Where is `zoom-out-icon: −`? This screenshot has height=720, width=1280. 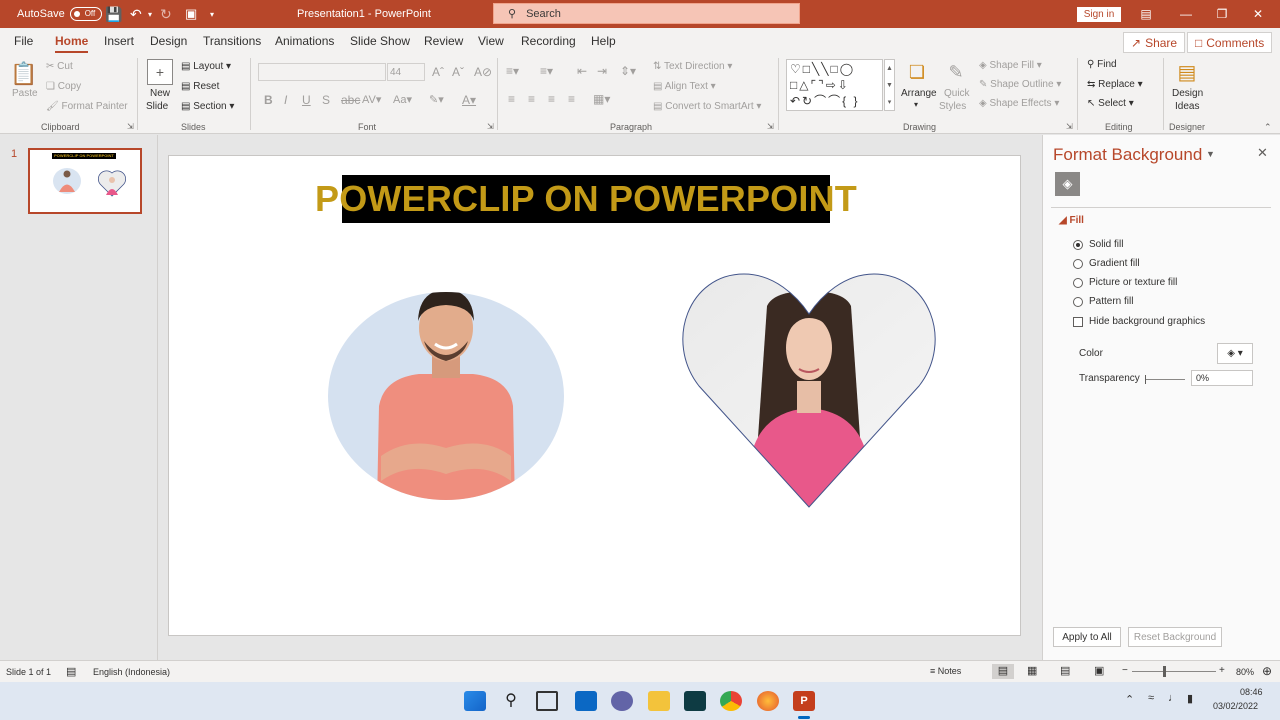 zoom-out-icon: − is located at coordinates (1125, 670).